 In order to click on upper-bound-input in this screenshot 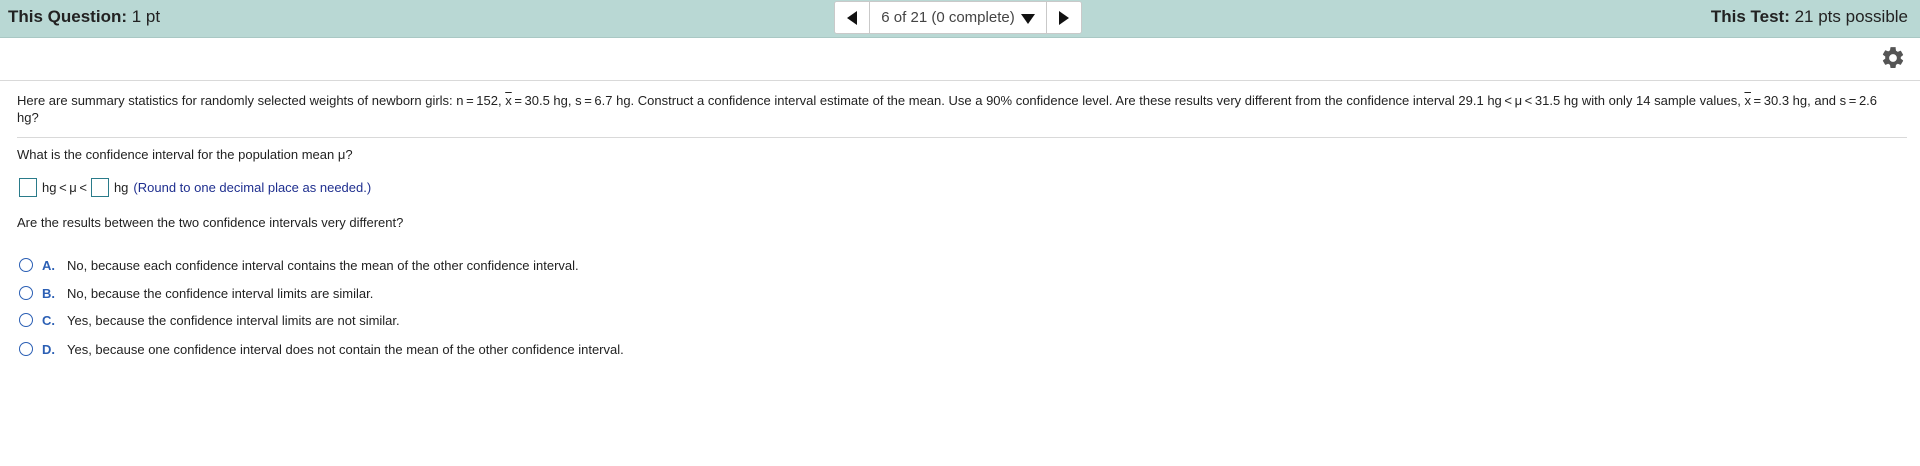, I will do `click(99, 187)`.